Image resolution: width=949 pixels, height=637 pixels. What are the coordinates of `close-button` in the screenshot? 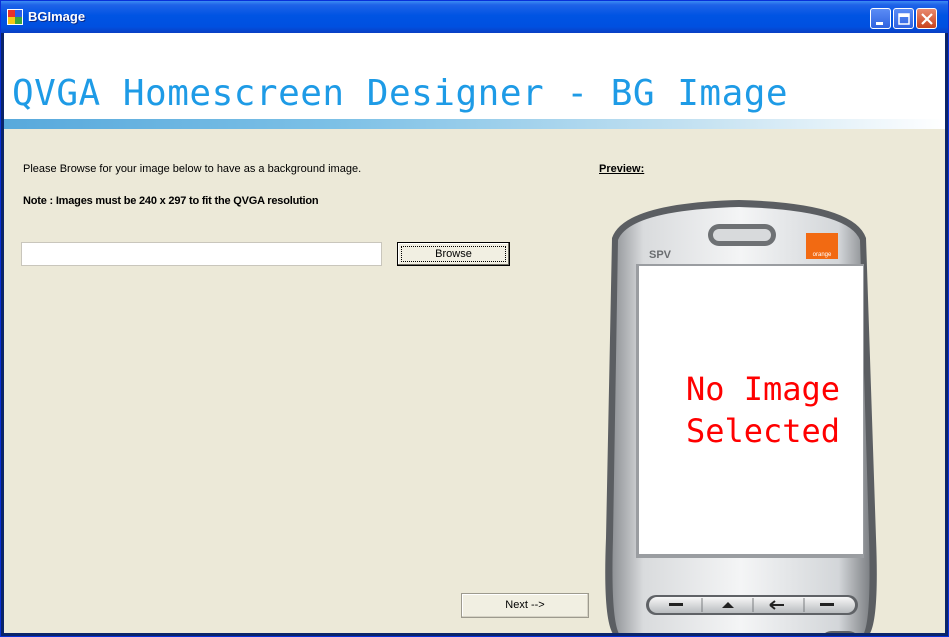 It's located at (926, 18).